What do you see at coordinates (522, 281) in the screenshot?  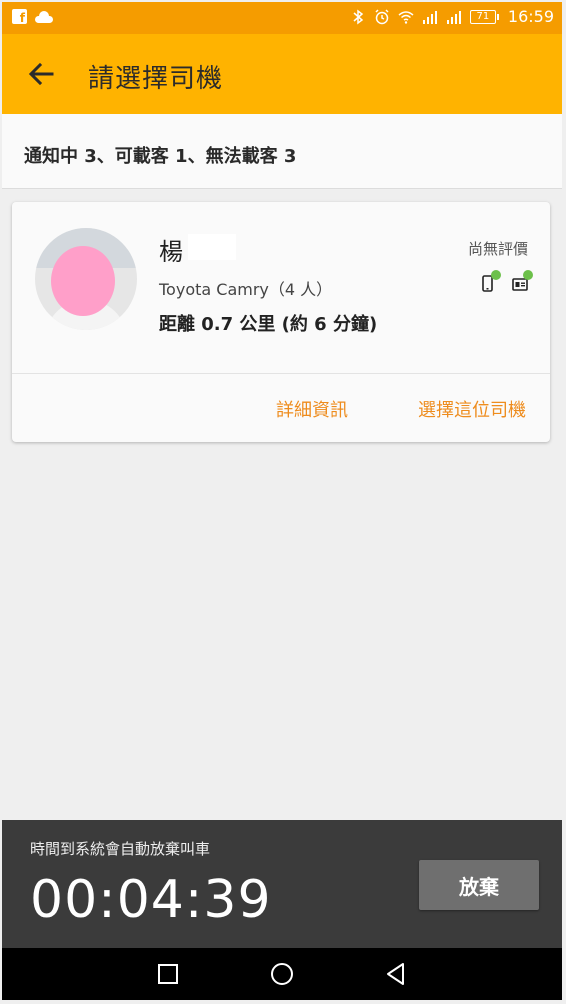 I see `id-verified-icon` at bounding box center [522, 281].